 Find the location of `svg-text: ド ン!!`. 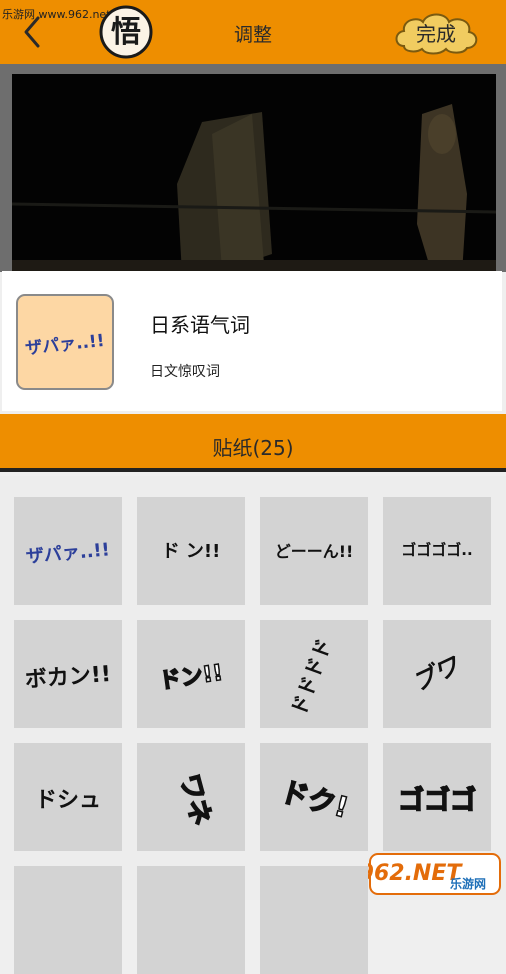

svg-text: ド ン!! is located at coordinates (191, 551).